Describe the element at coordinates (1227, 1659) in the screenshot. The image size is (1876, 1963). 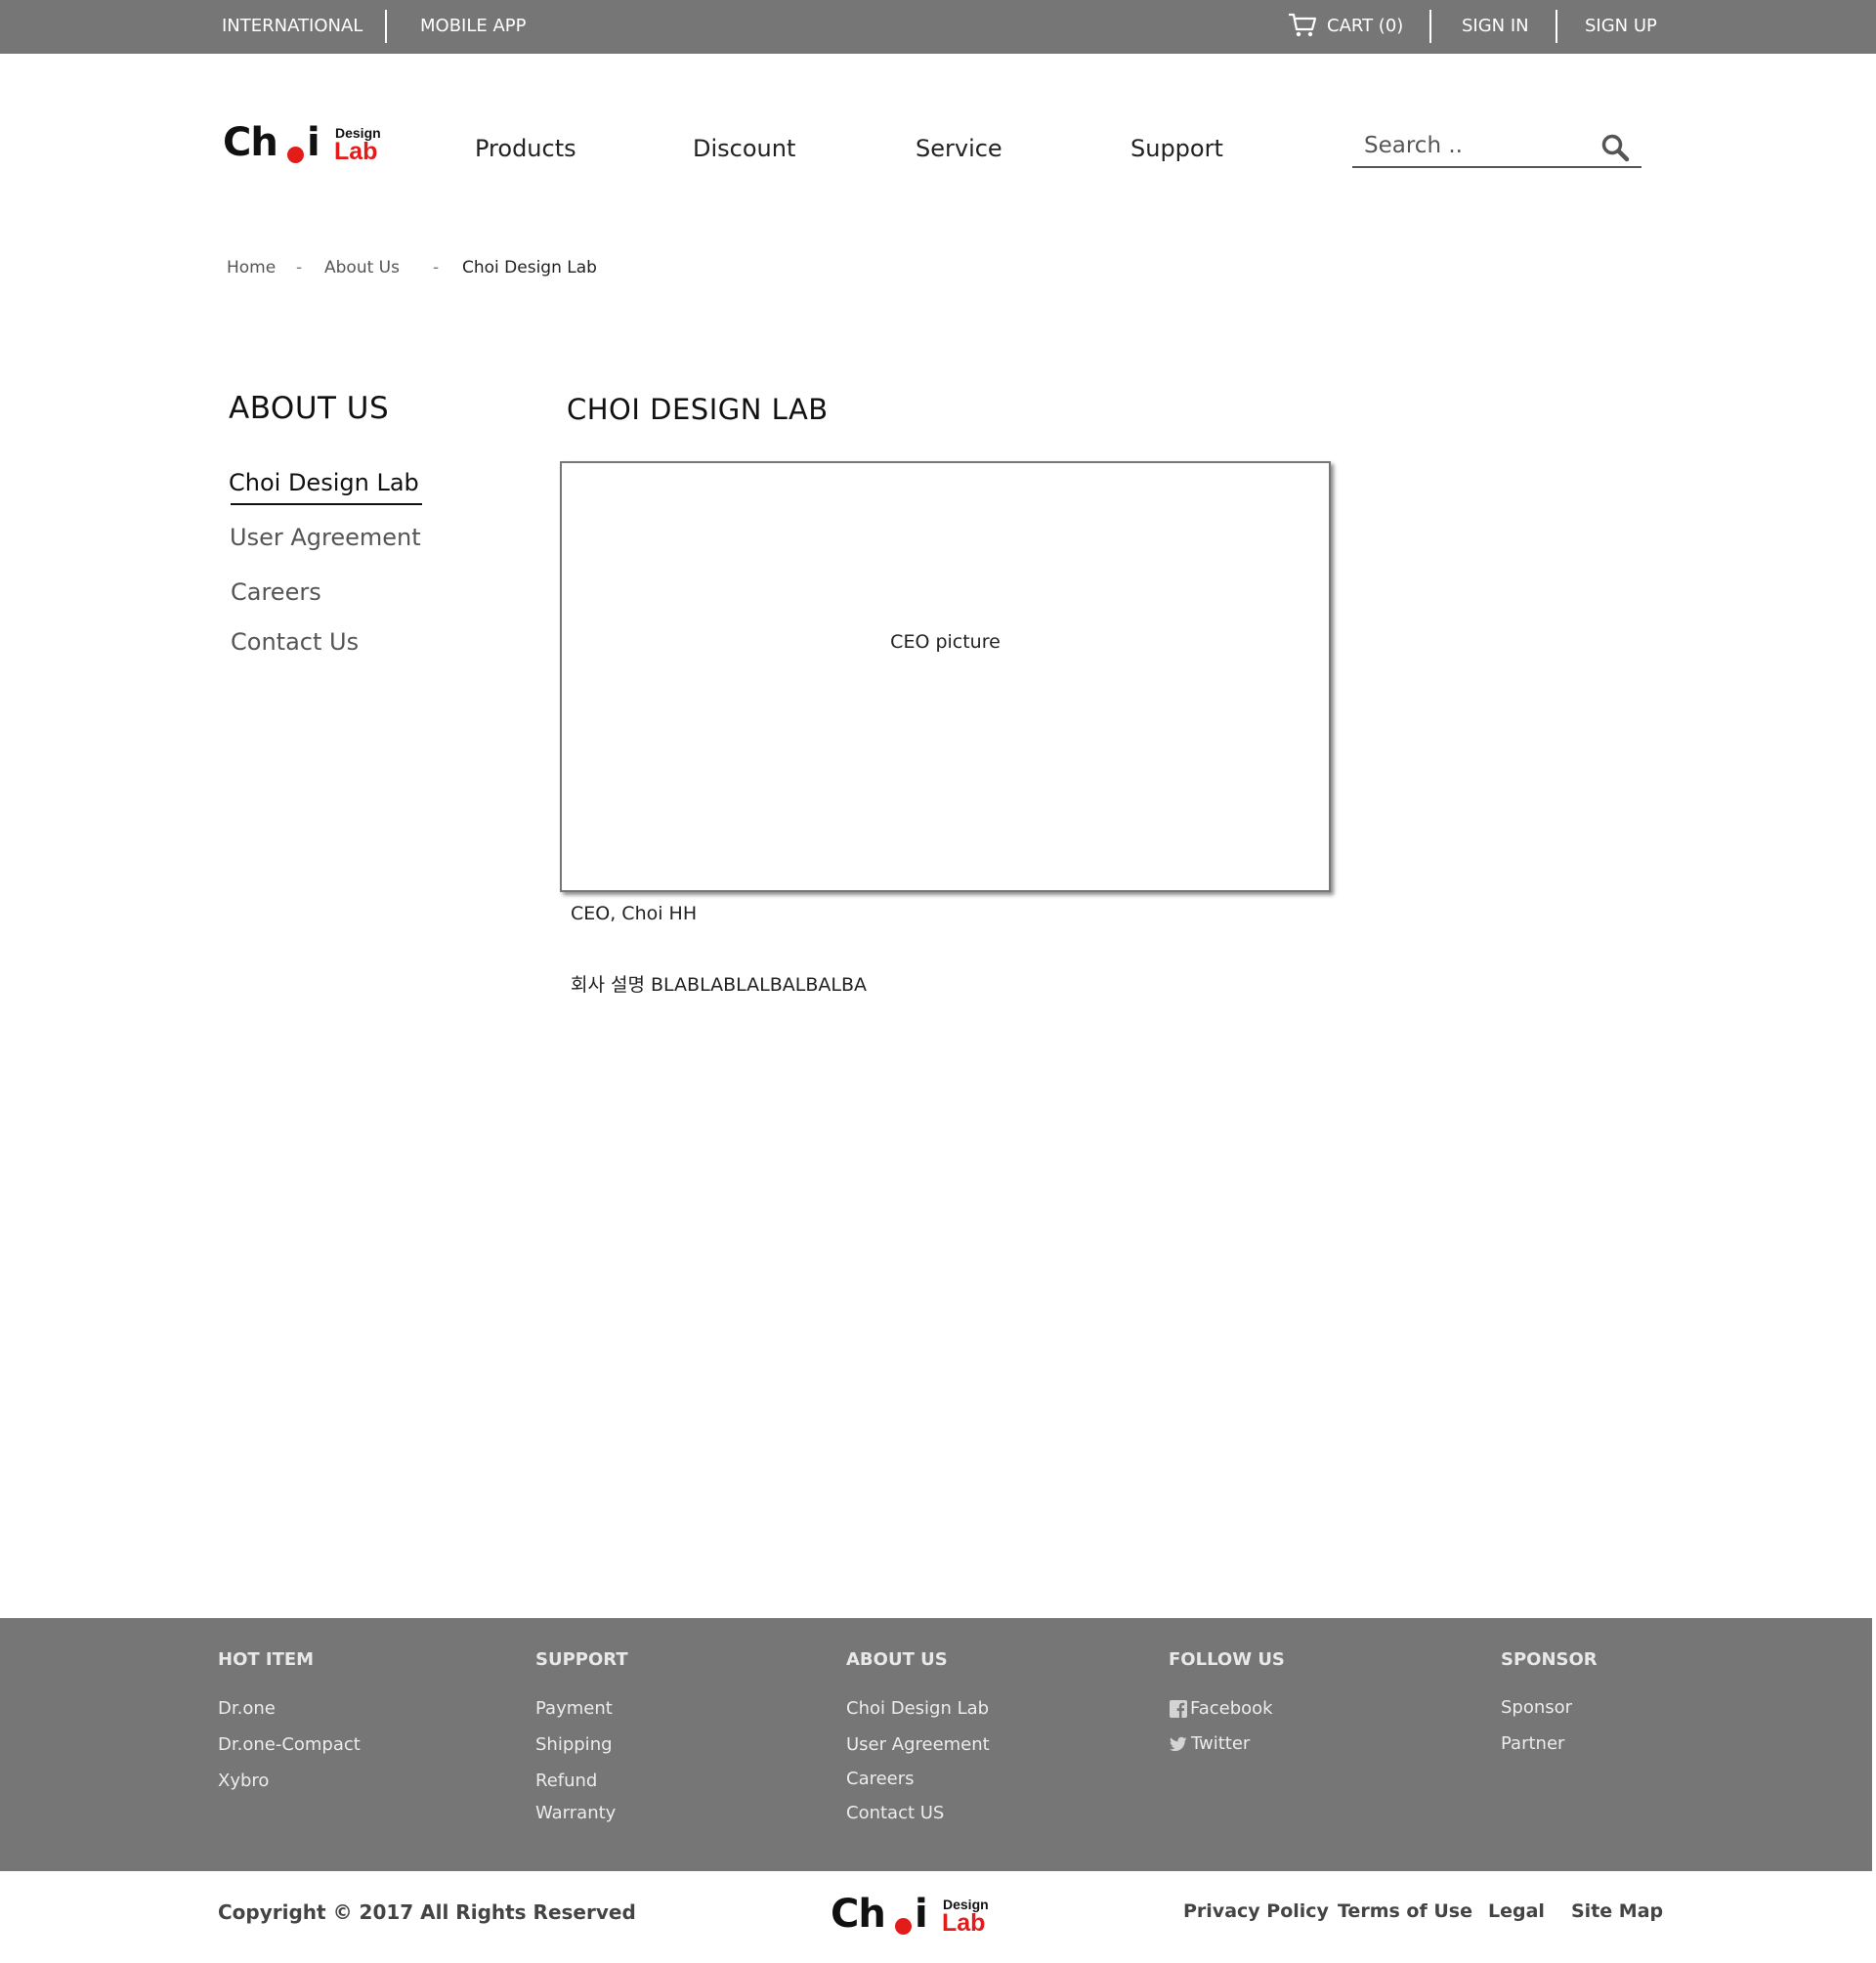
I see `footer-heading-follow-us: FOLLOW US` at that location.